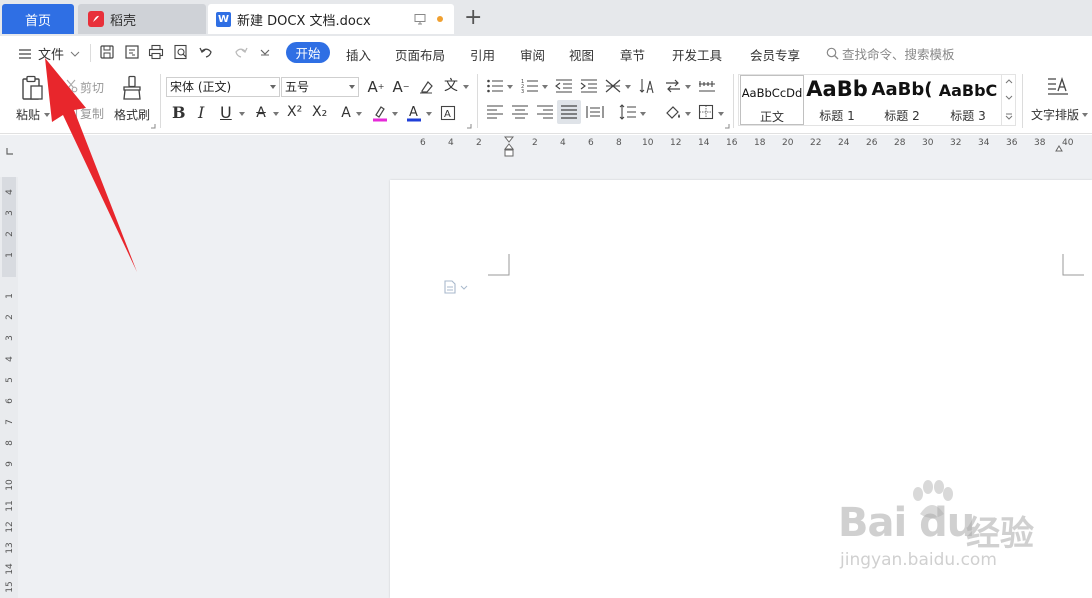 The width and height of the screenshot is (1092, 598). Describe the element at coordinates (153, 126) in the screenshot. I see `clipboard-launcher-icon` at that location.